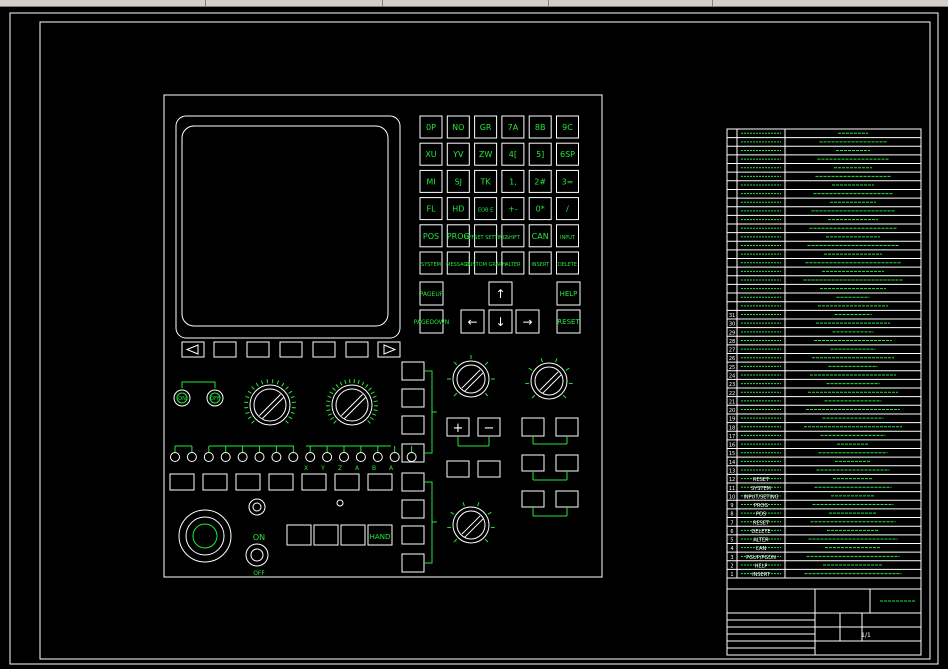 This screenshot has height=669, width=948. Describe the element at coordinates (761, 575) in the screenshot. I see `spec-row-key: INSERT` at that location.